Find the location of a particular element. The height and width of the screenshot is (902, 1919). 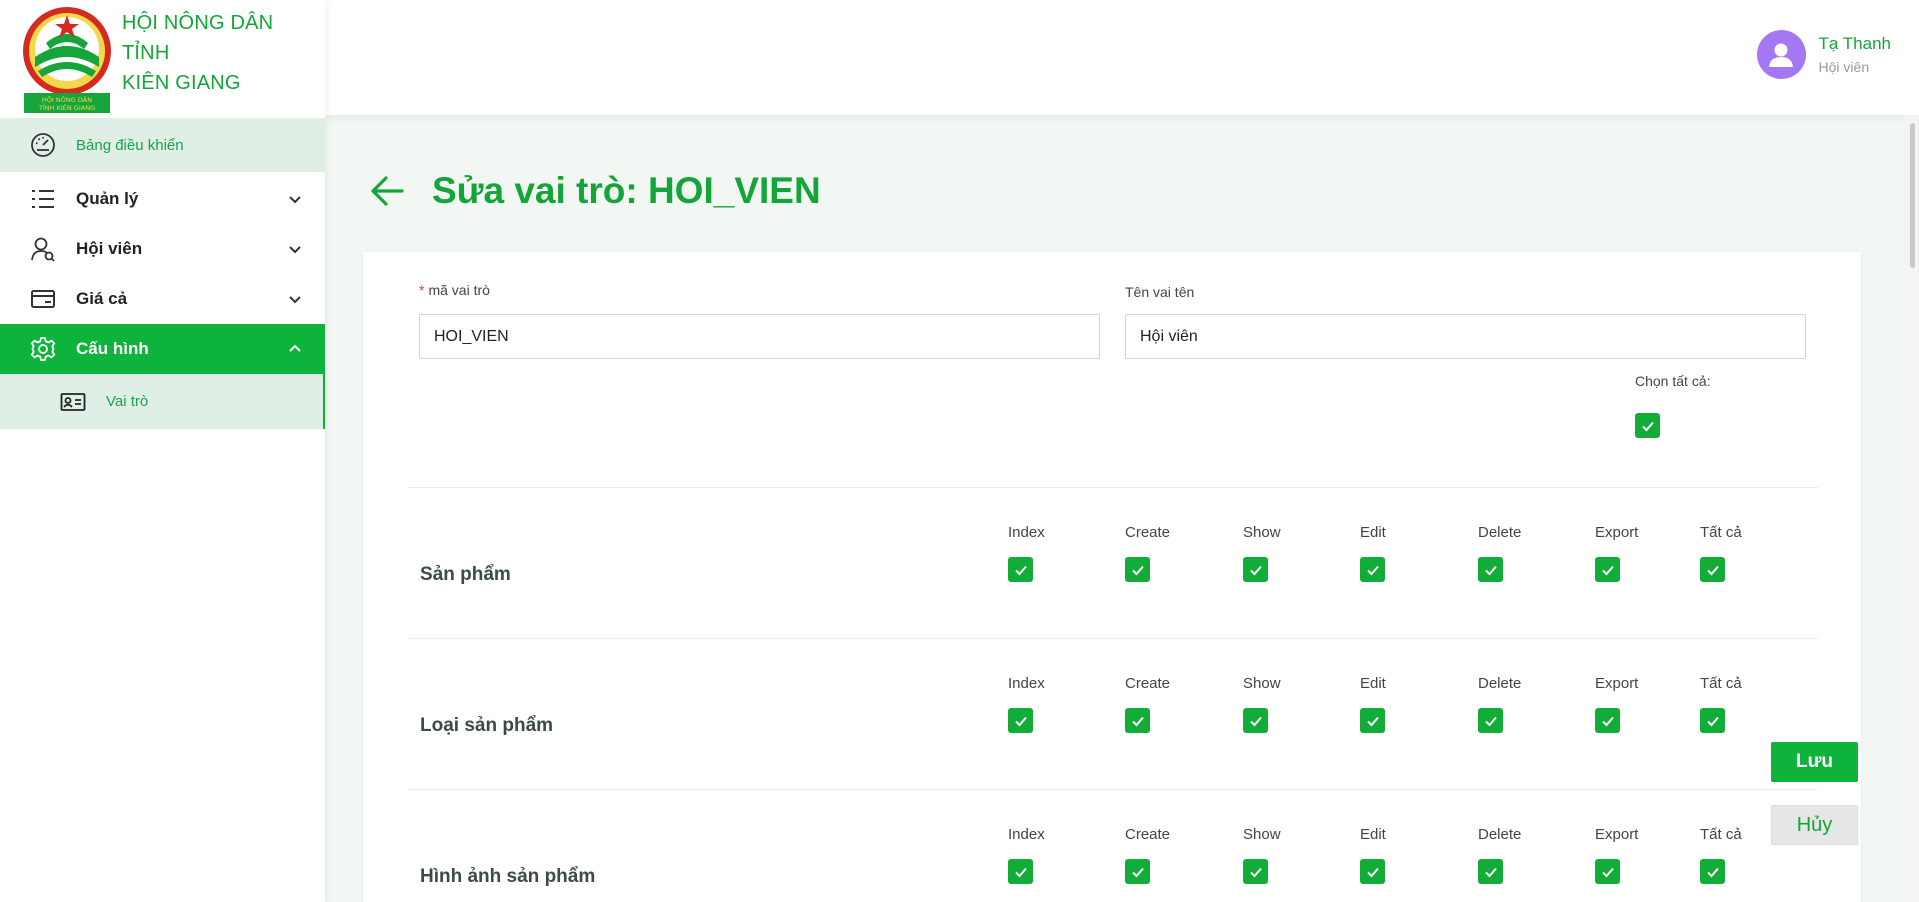

sidebar-subitem-vai-tro: Vai trò is located at coordinates (162, 401).